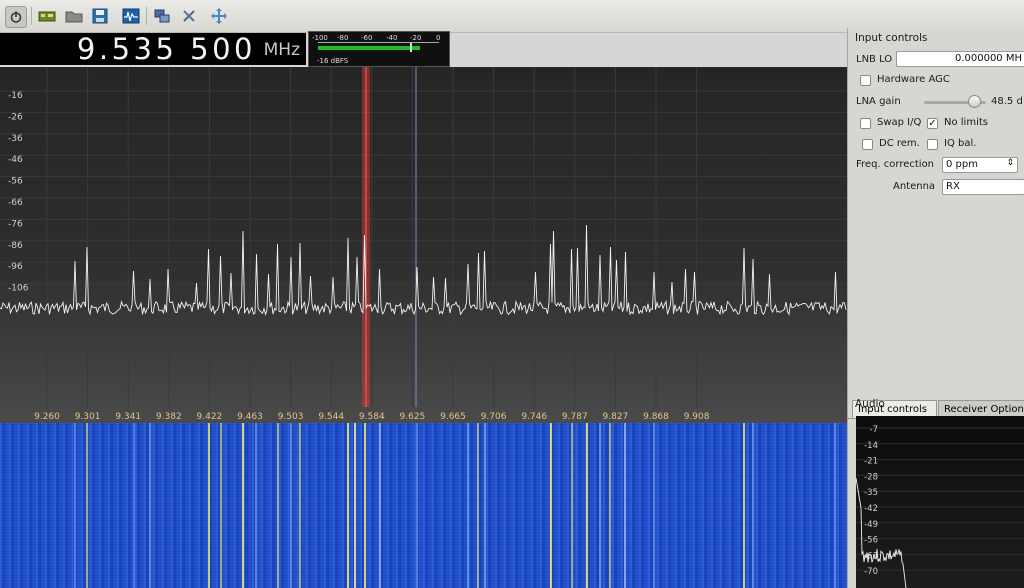 The image size is (1024, 588). Describe the element at coordinates (320, 38) in the screenshot. I see `meter-tick: -100` at that location.